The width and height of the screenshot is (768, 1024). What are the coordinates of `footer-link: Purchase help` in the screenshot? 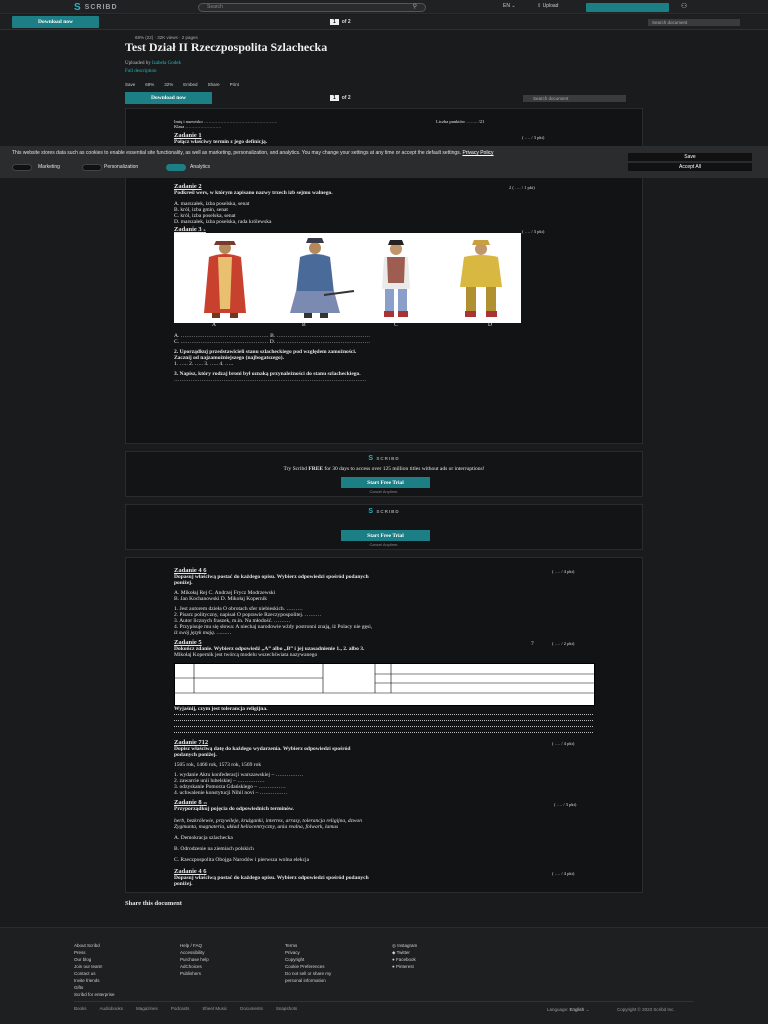 It's located at (194, 959).